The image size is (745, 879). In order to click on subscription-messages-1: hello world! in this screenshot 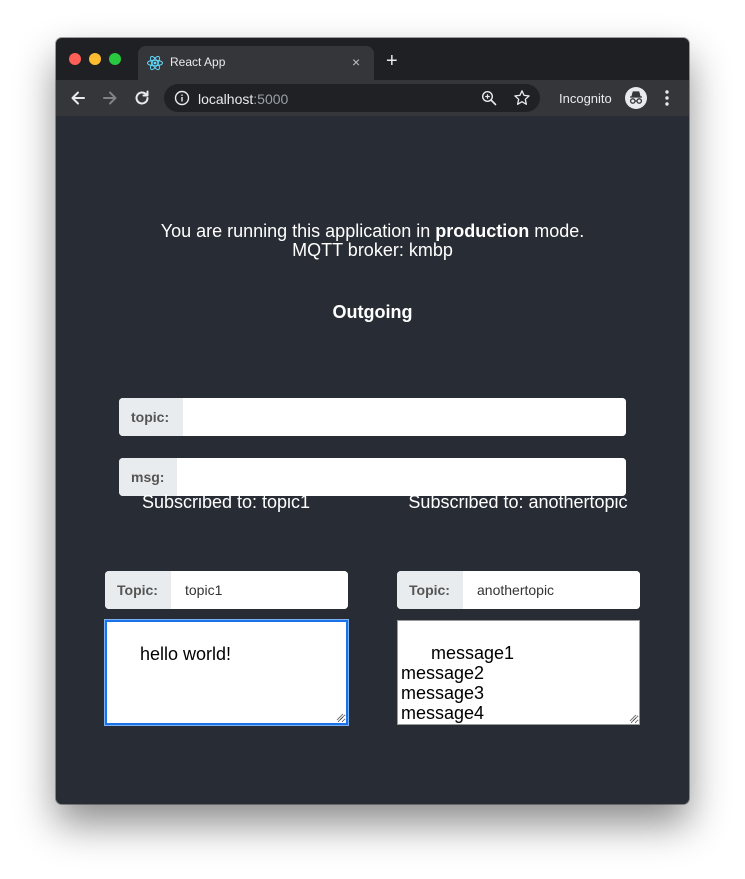, I will do `click(226, 672)`.